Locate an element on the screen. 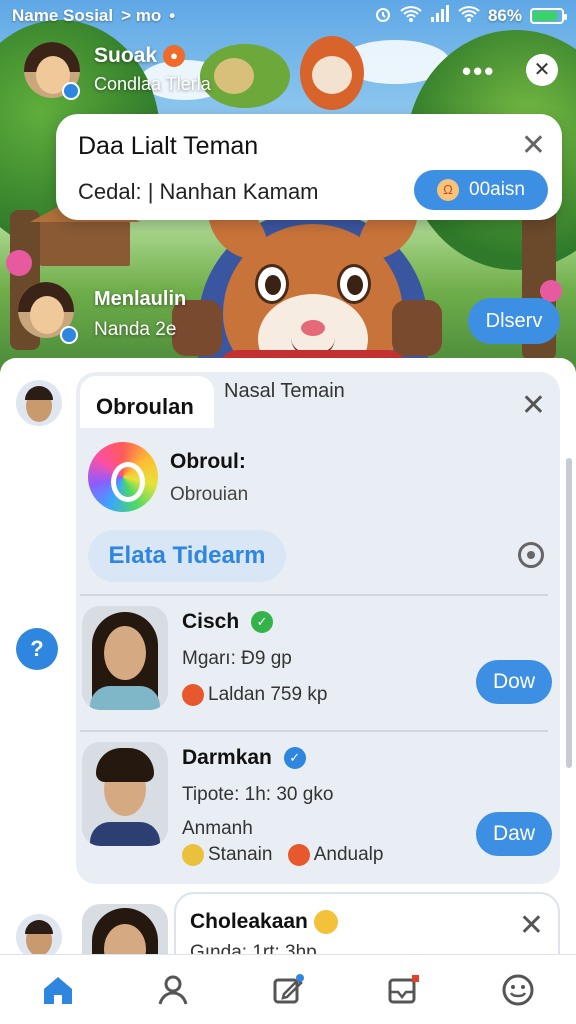 Image resolution: width=576 pixels, height=1024 pixels. popup-close-button: ✕ is located at coordinates (533, 145).